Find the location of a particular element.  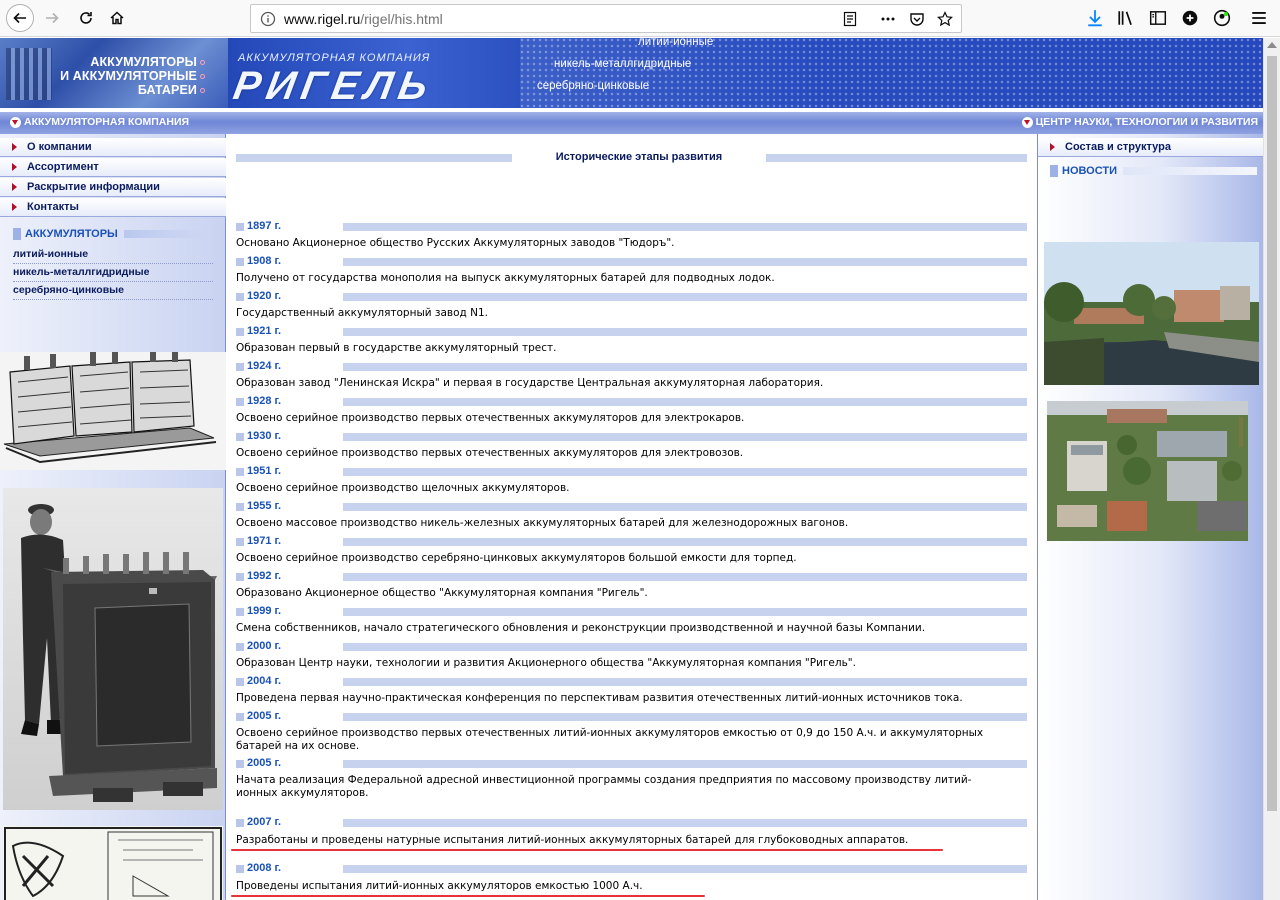

downloads-icon is located at coordinates (1095, 18).